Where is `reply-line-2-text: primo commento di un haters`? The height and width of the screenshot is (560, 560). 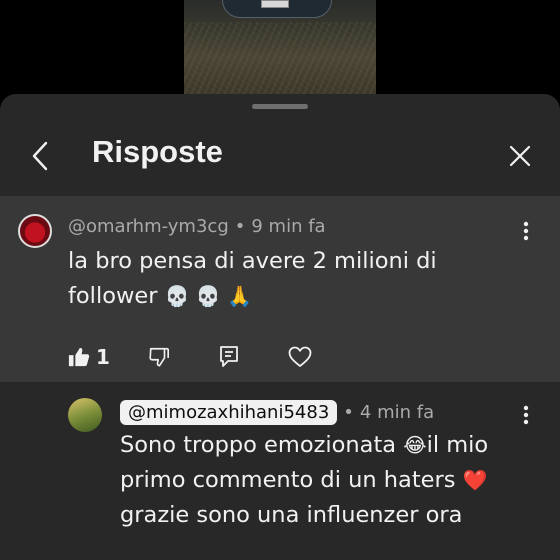 reply-line-2-text: primo commento di un haters is located at coordinates (288, 480).